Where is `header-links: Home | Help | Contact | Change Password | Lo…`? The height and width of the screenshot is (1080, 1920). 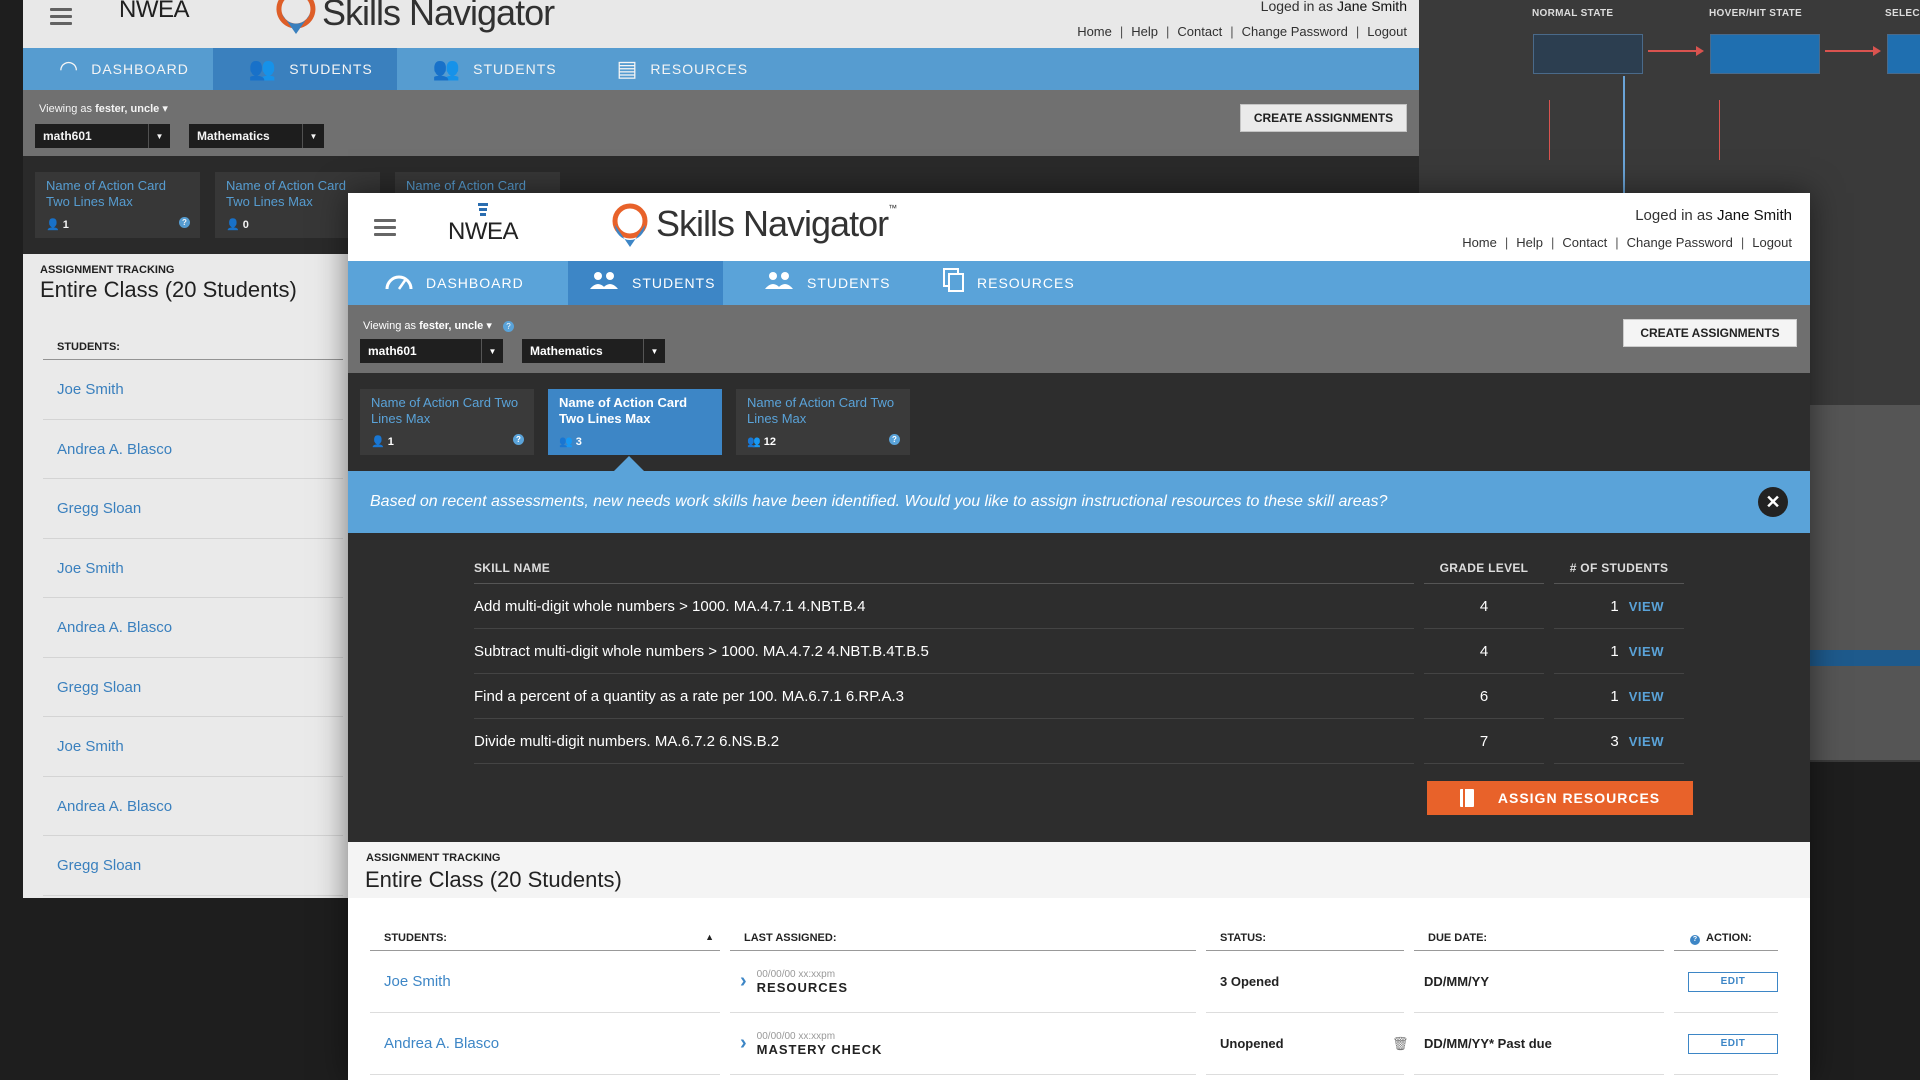 header-links: Home | Help | Contact | Change Password | Lo… is located at coordinates (1627, 242).